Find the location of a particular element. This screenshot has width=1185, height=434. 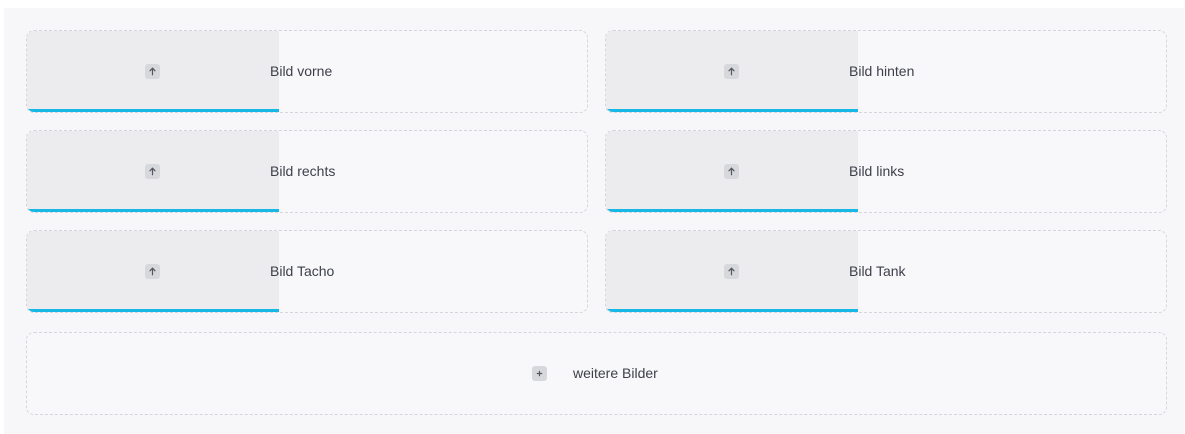

upload-slot-label: Bild Tank is located at coordinates (877, 271).